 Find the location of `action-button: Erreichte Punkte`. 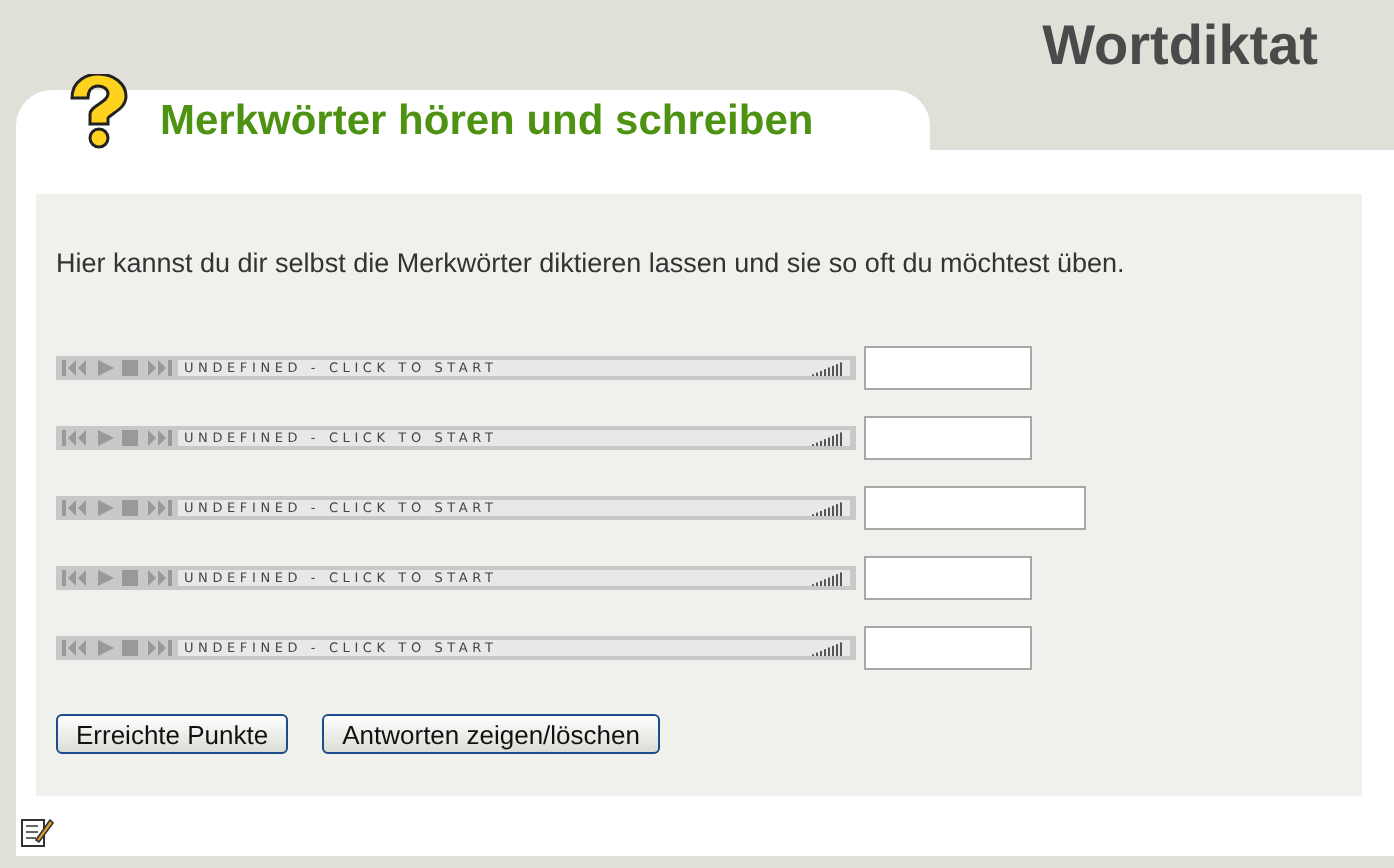

action-button: Erreichte Punkte is located at coordinates (172, 734).